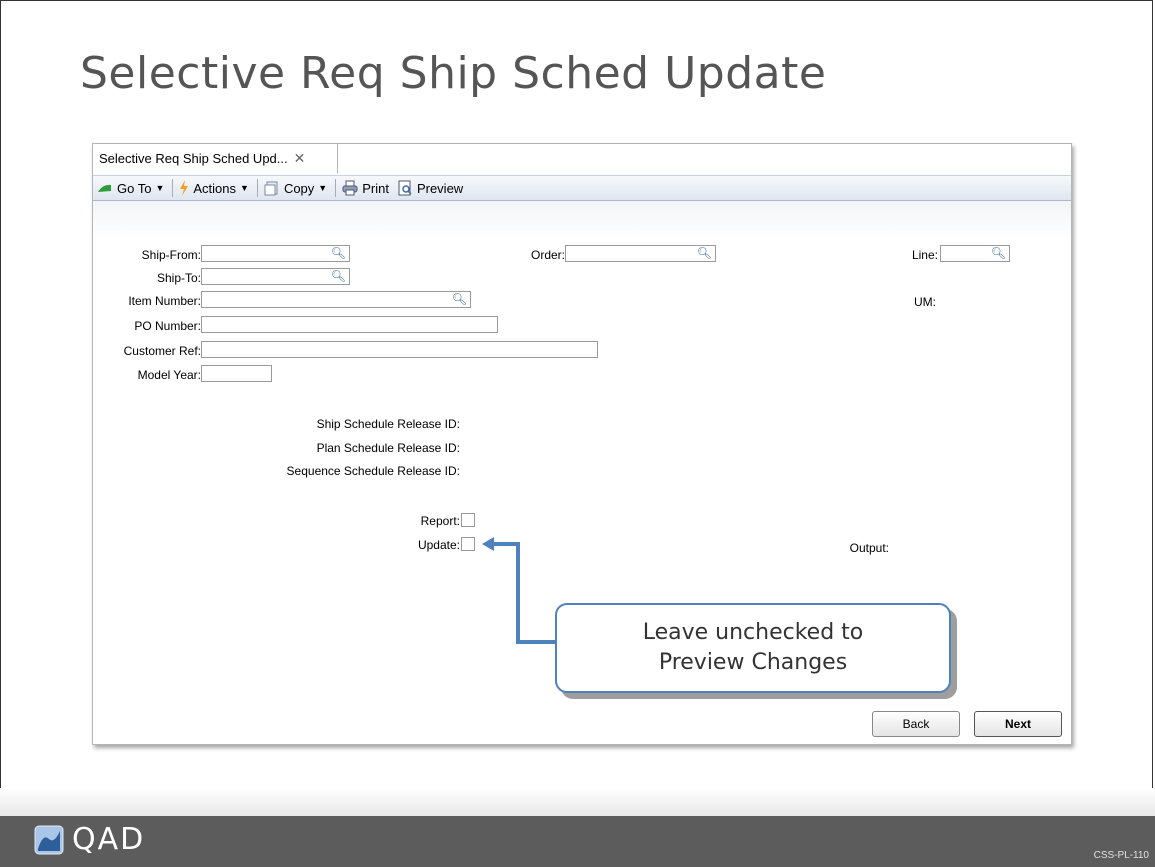 This screenshot has width=1155, height=867. Describe the element at coordinates (162, 351) in the screenshot. I see `customer-ref-label: Customer Ref:` at that location.